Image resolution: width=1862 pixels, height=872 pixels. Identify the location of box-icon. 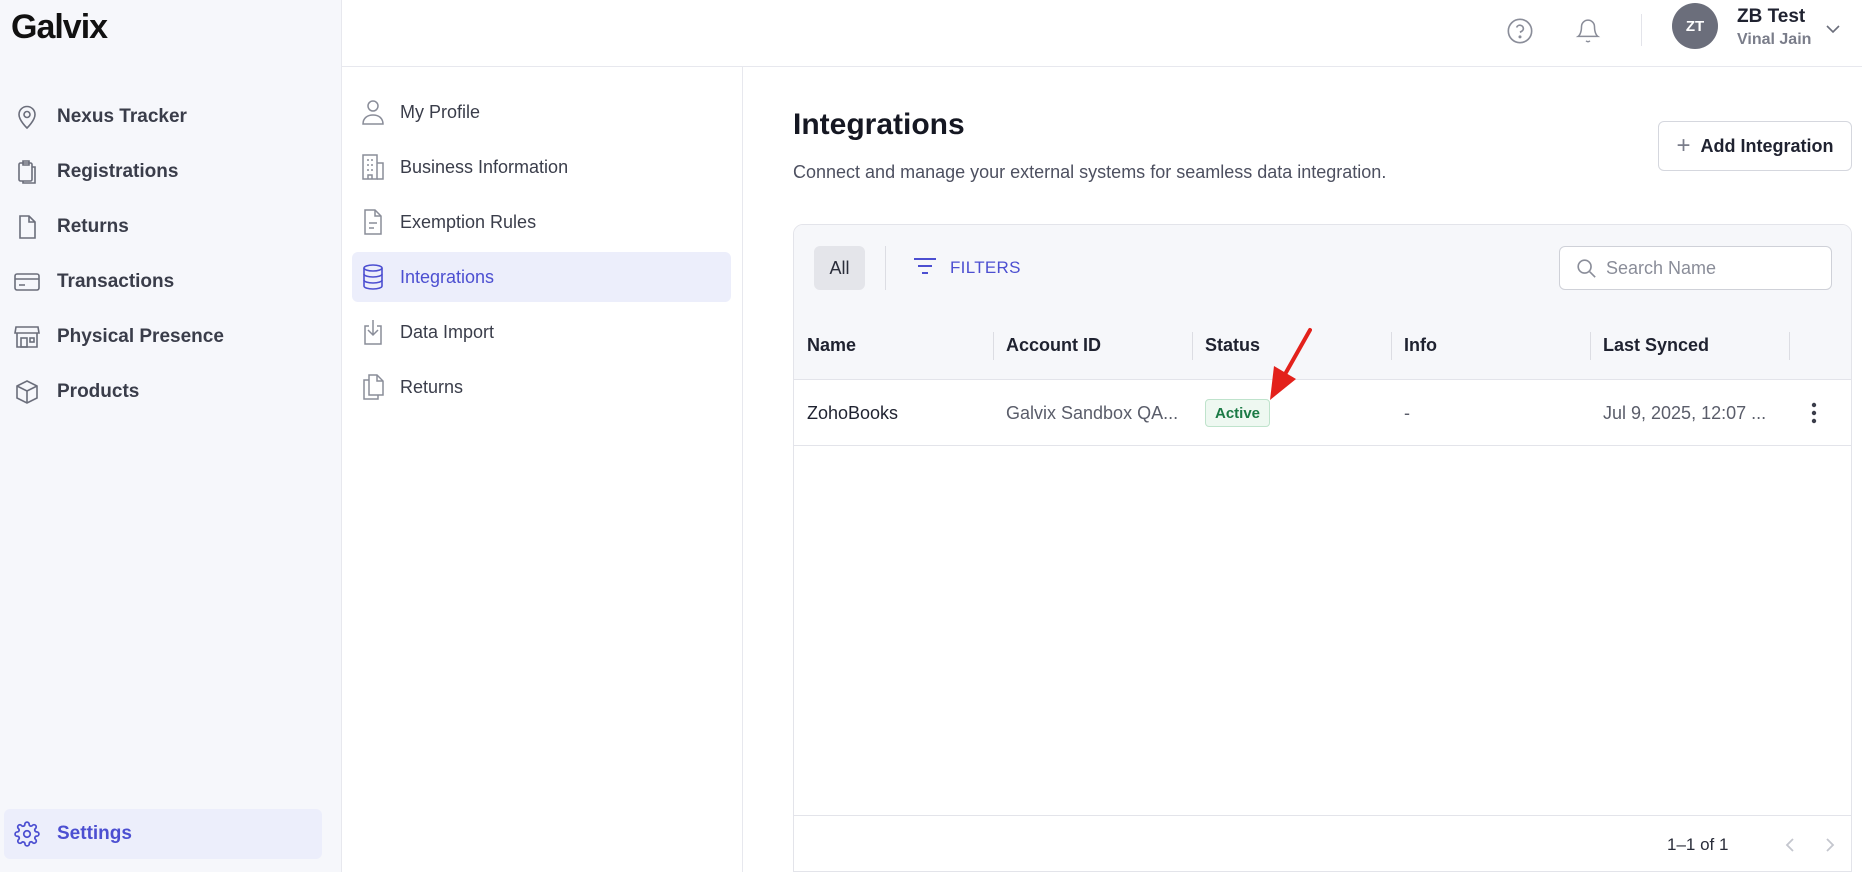
(27, 392).